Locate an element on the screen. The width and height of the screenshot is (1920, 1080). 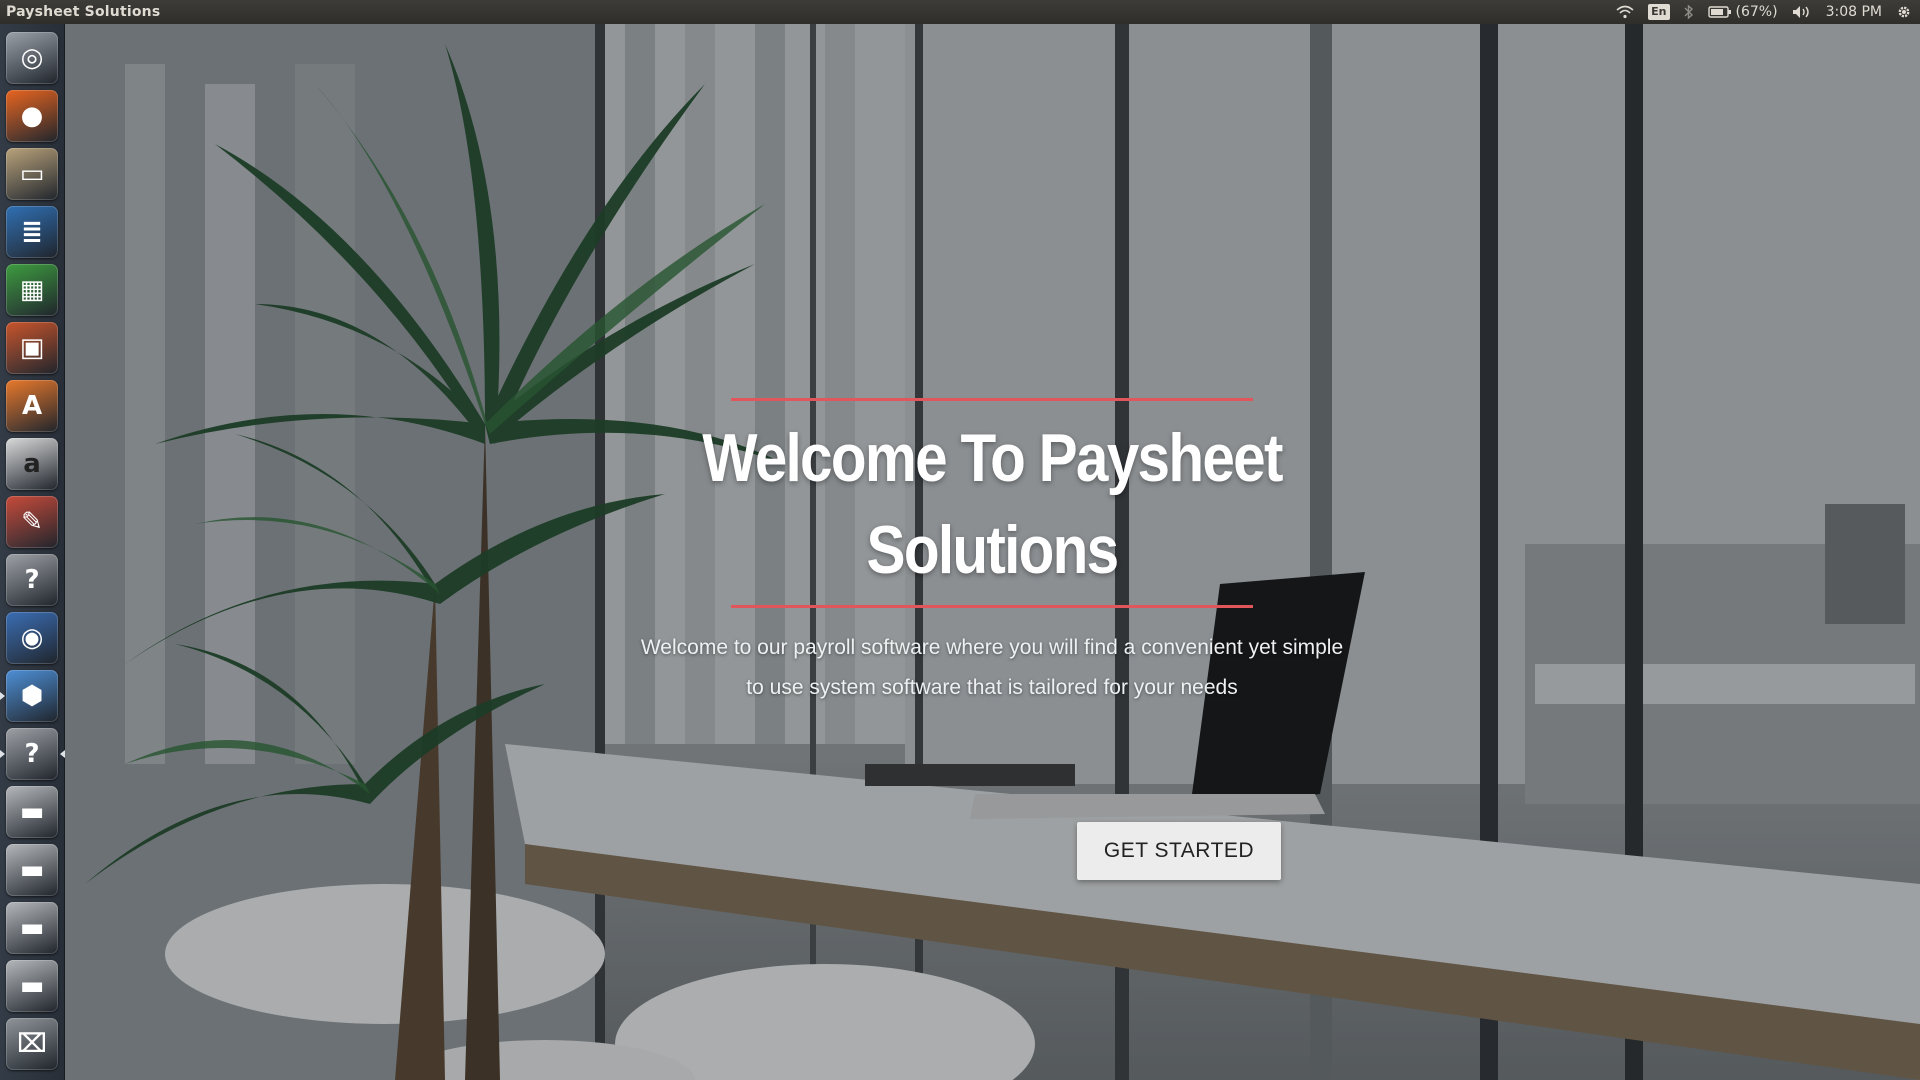
launcher-item-software-center: A is located at coordinates (32, 406).